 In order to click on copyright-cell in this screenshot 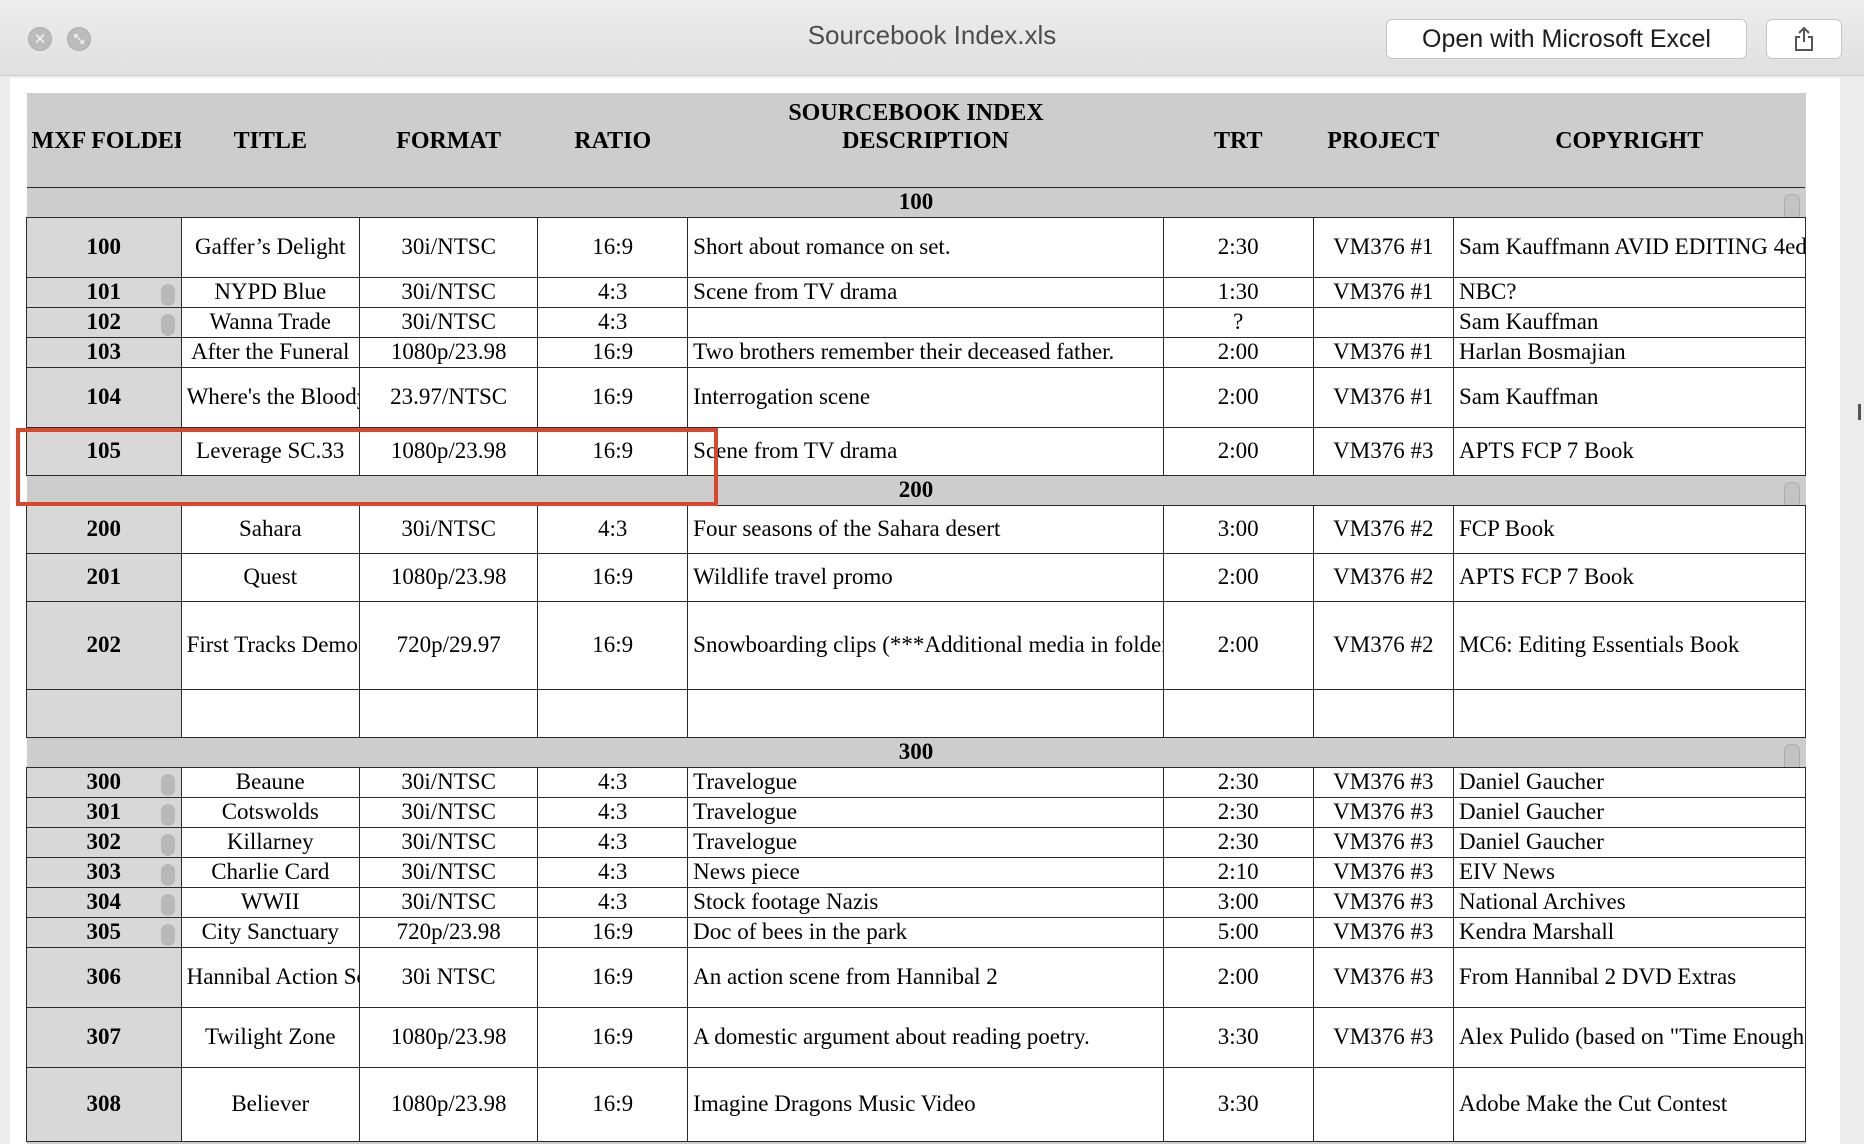, I will do `click(1629, 713)`.